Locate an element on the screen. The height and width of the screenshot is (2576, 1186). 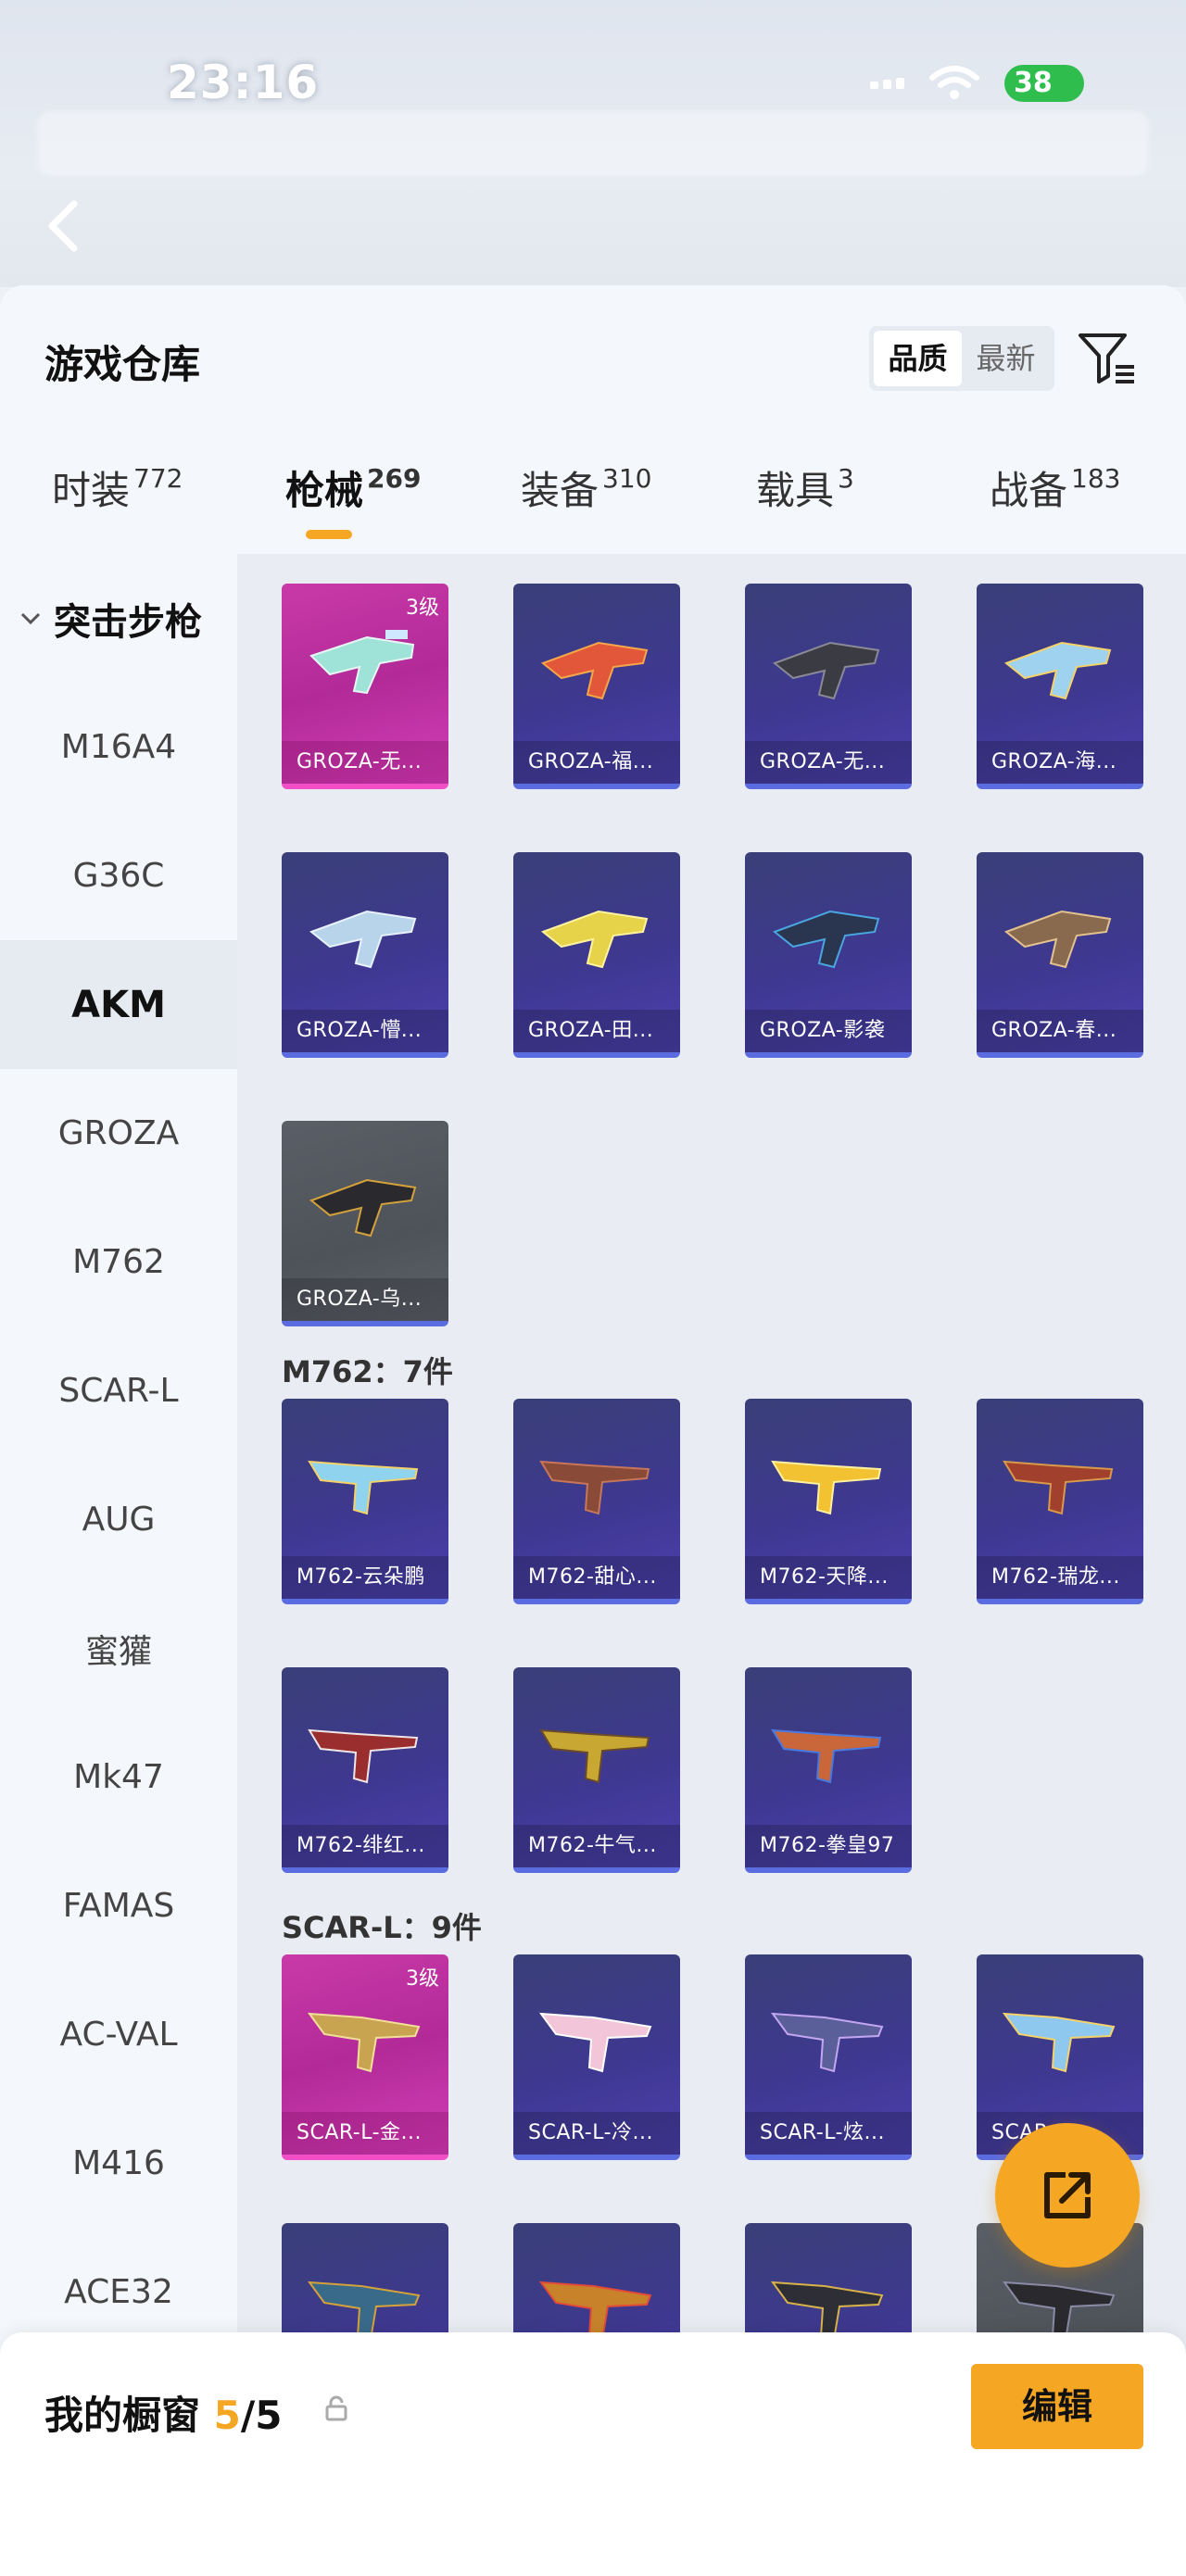
share-button is located at coordinates (1067, 2195).